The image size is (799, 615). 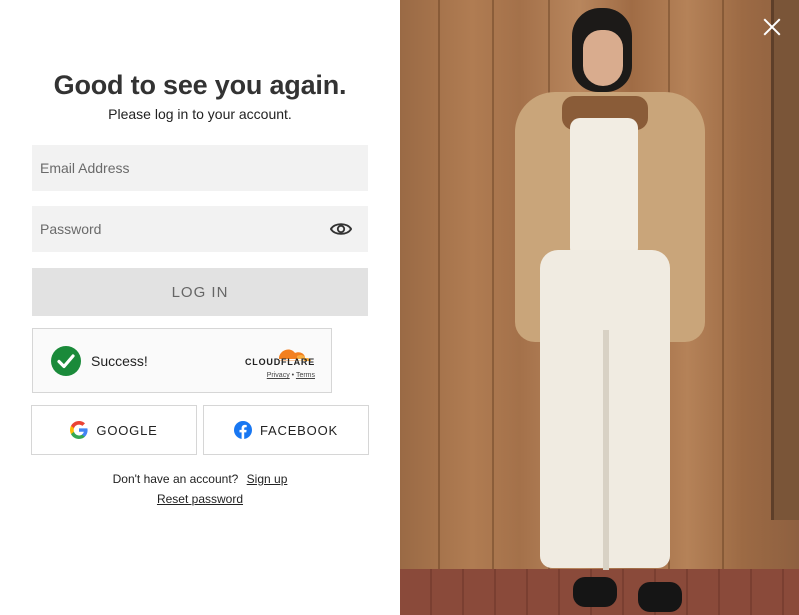 I want to click on close-icon, so click(x=772, y=27).